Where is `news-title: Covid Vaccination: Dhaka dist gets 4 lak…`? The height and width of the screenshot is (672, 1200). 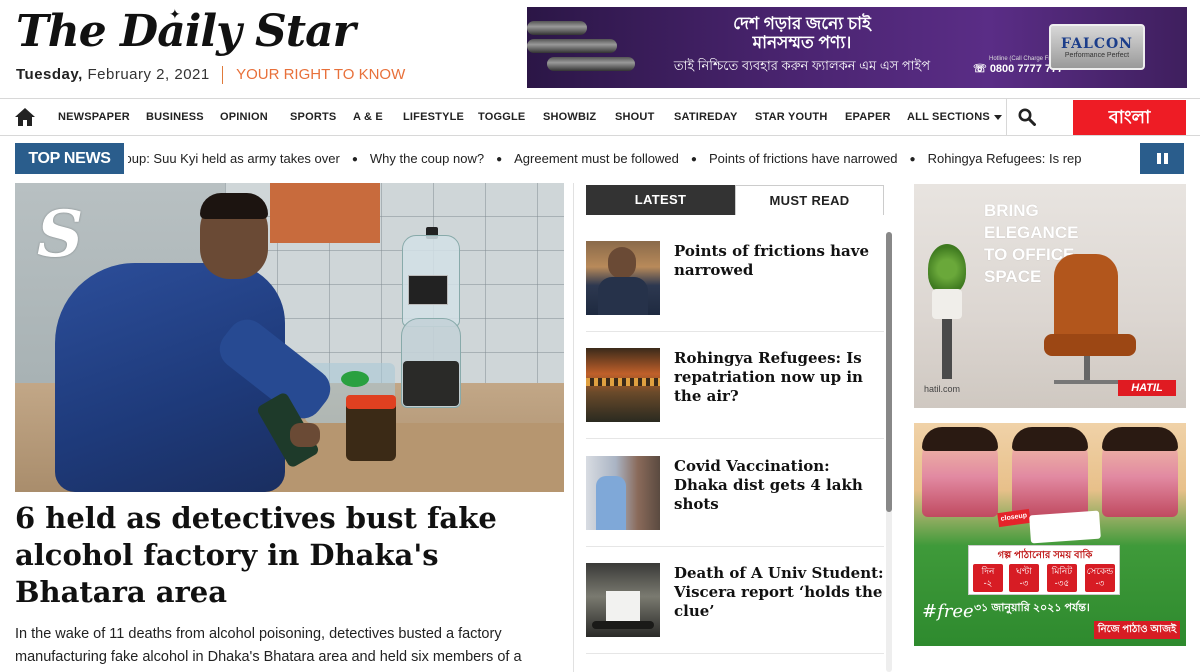
news-title: Covid Vaccination: Dhaka dist gets 4 lak… is located at coordinates (779, 485).